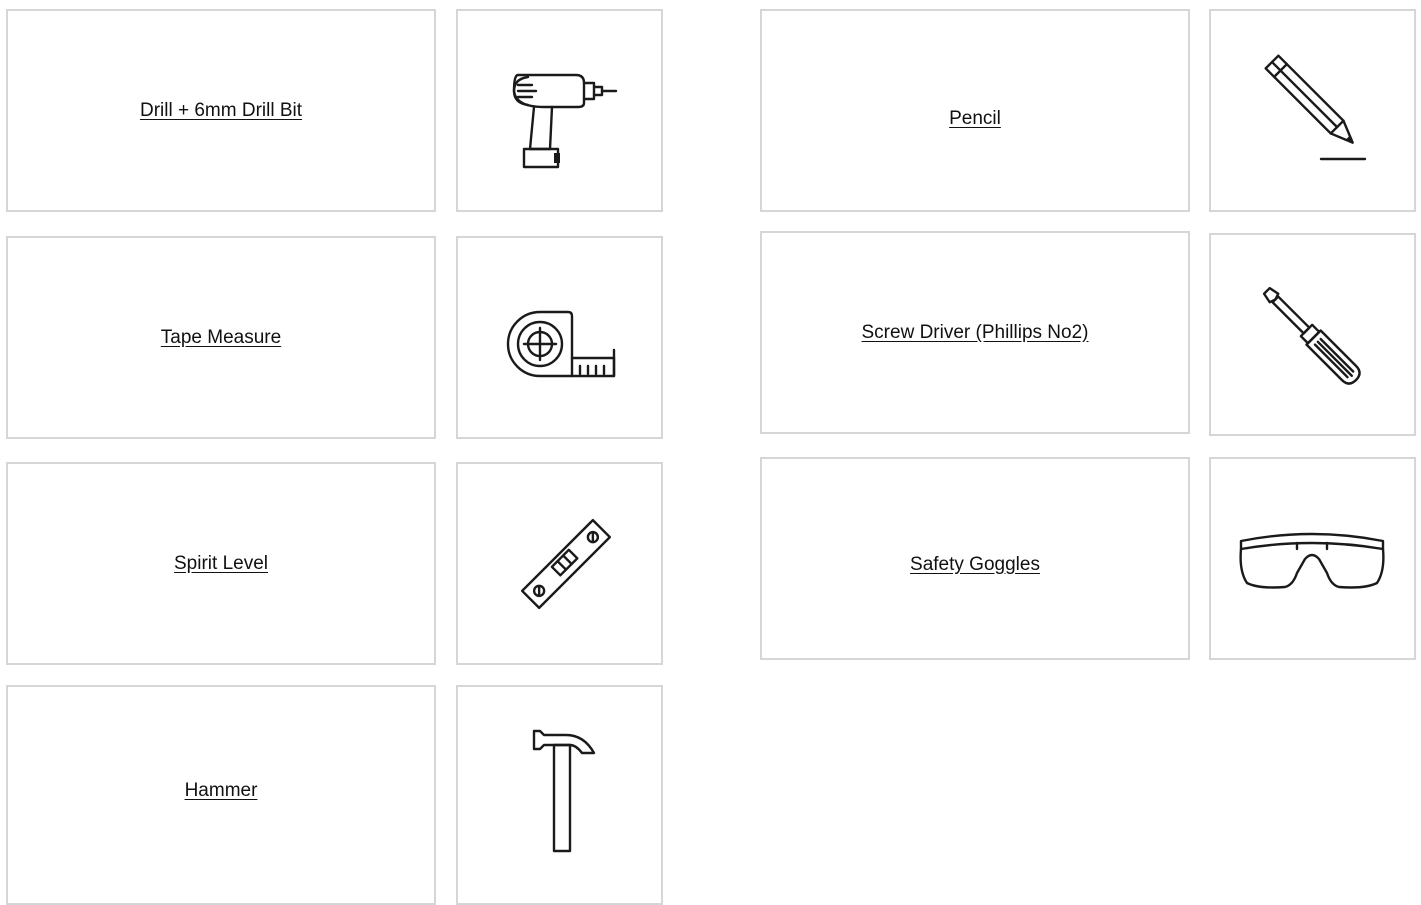 The height and width of the screenshot is (905, 1421). I want to click on safety-goggles-link: Safety Goggles, so click(975, 565).